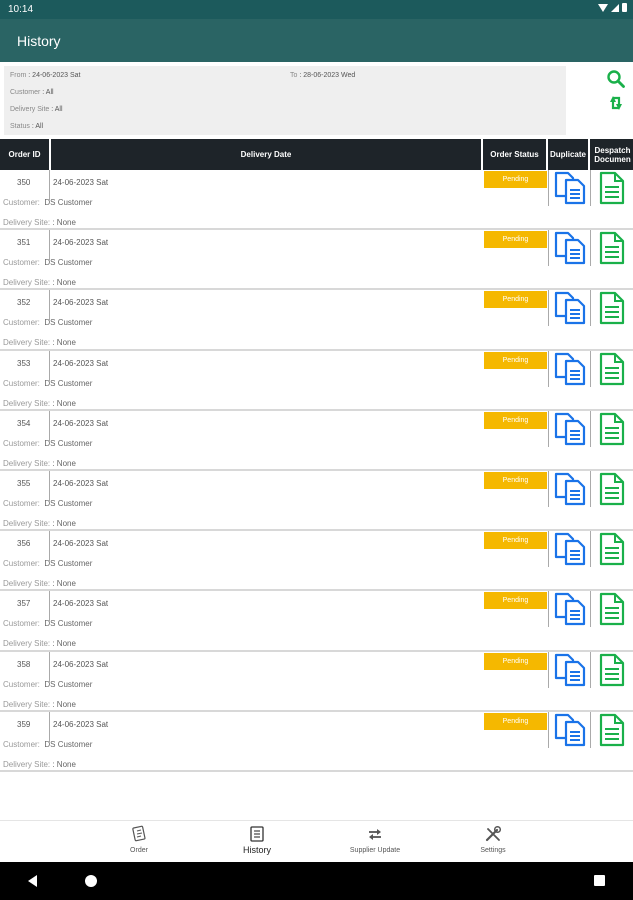 The width and height of the screenshot is (633, 900). What do you see at coordinates (39, 41) in the screenshot?
I see `page-title: History` at bounding box center [39, 41].